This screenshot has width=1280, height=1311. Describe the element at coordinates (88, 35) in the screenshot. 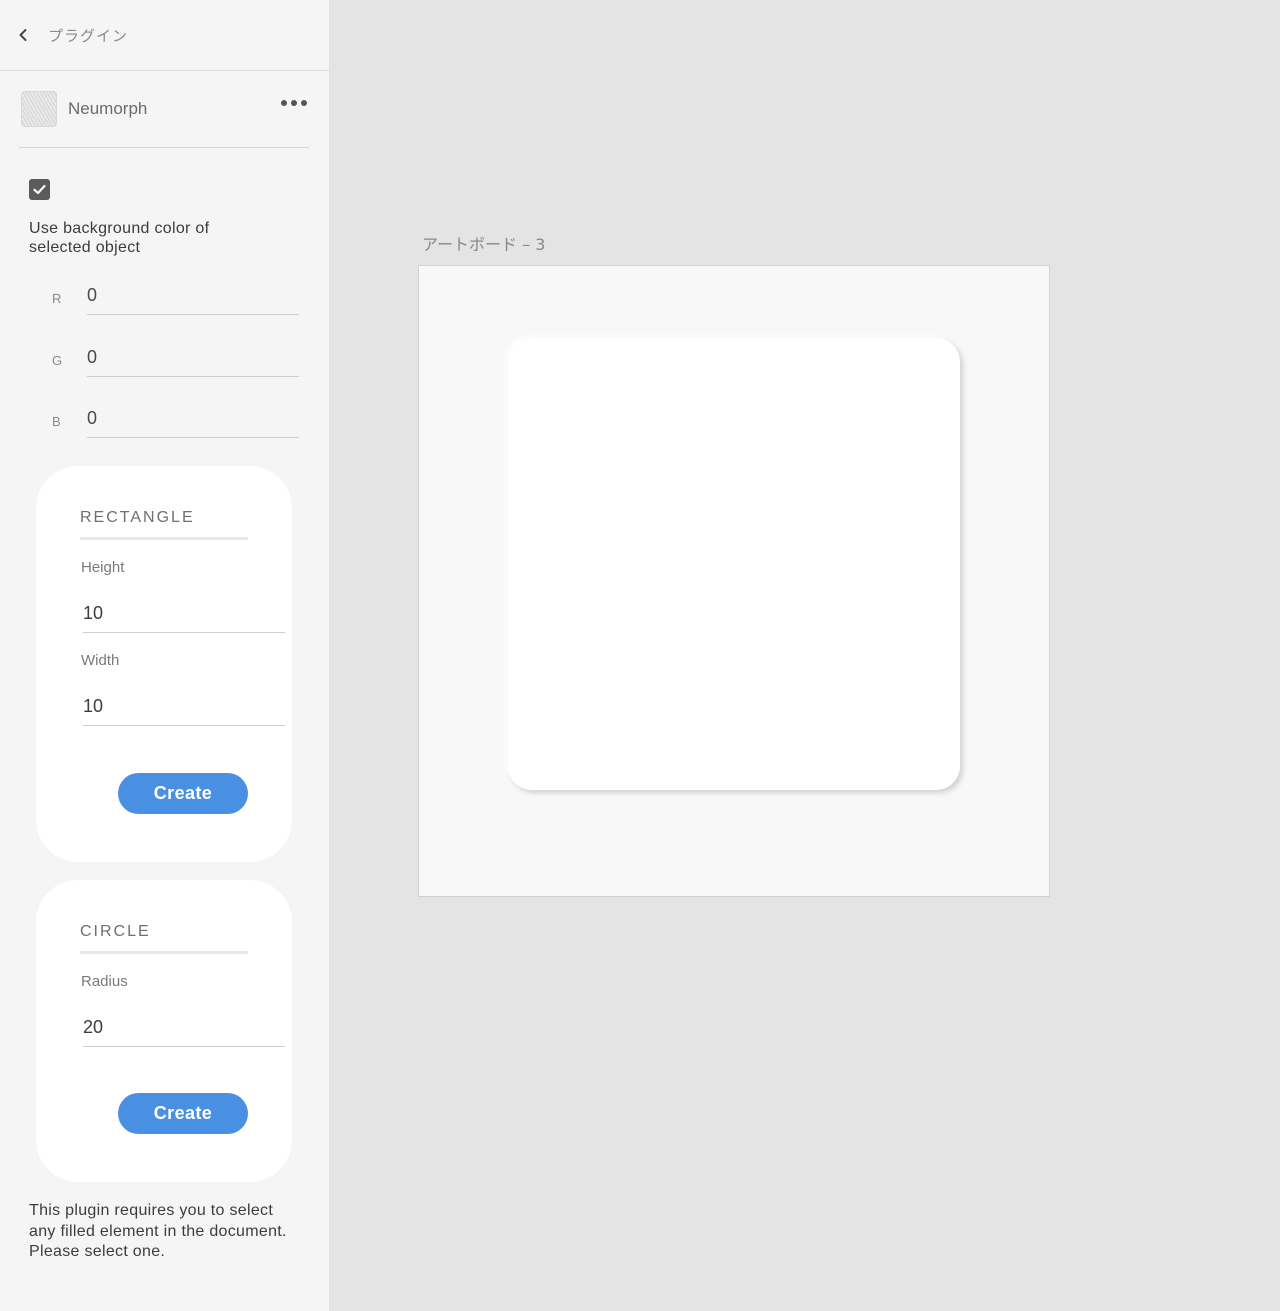

I see `panel-title: プラグイン` at that location.